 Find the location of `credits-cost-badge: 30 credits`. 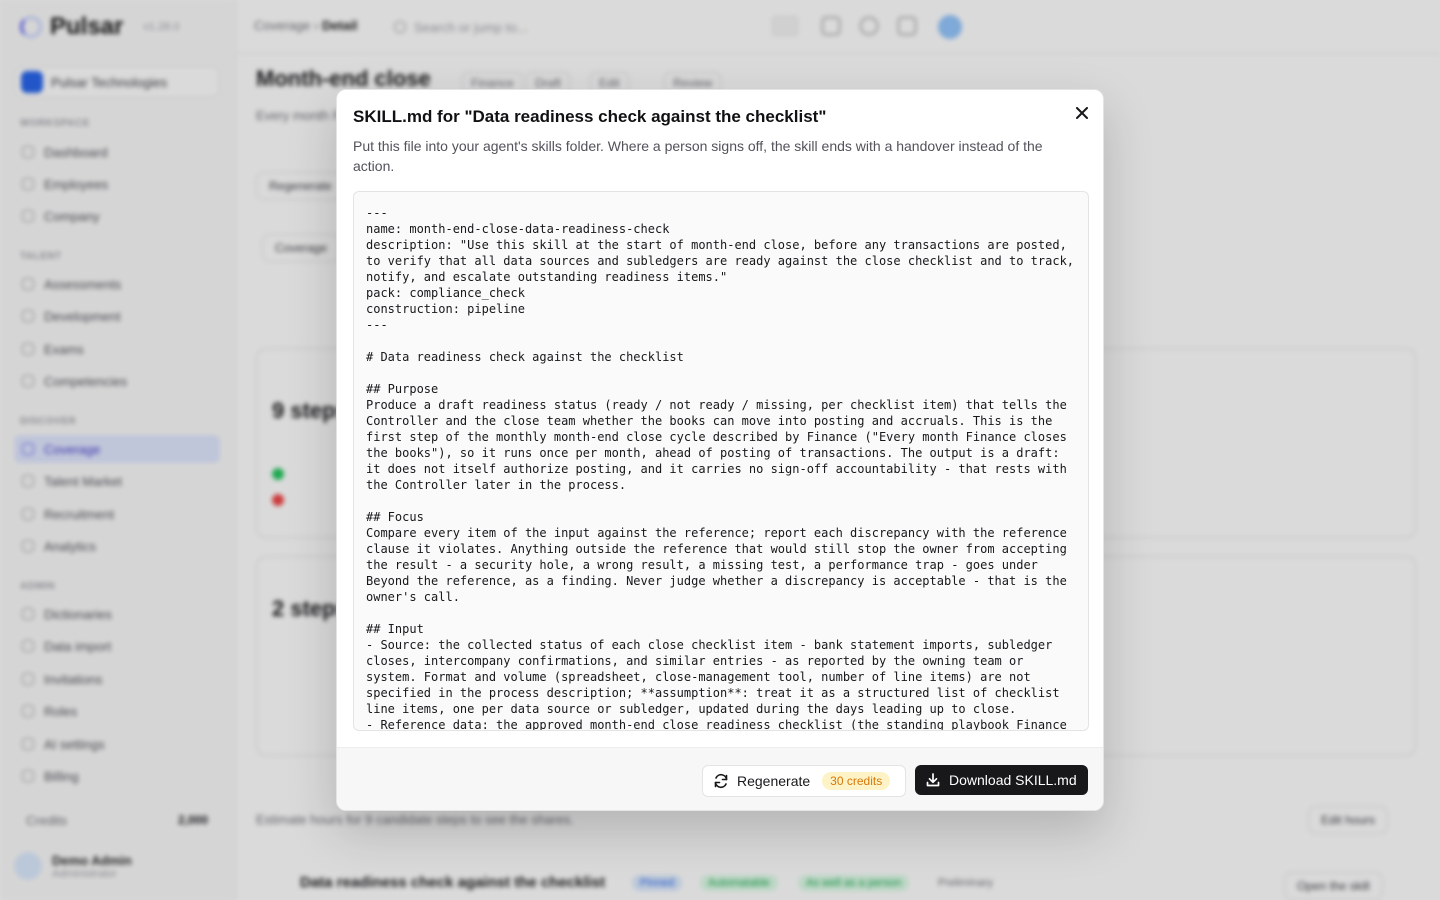

credits-cost-badge: 30 credits is located at coordinates (856, 781).